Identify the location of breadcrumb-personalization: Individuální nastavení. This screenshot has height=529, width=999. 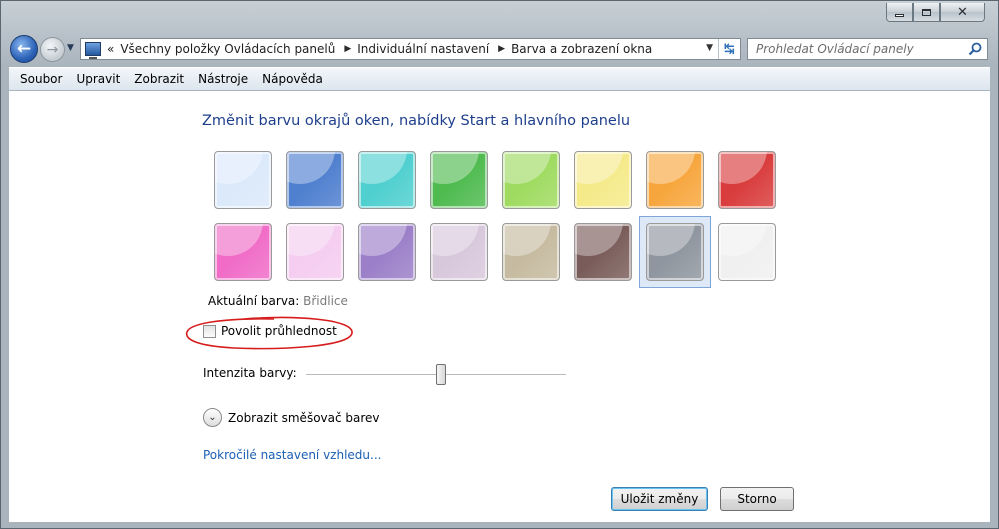
(423, 49).